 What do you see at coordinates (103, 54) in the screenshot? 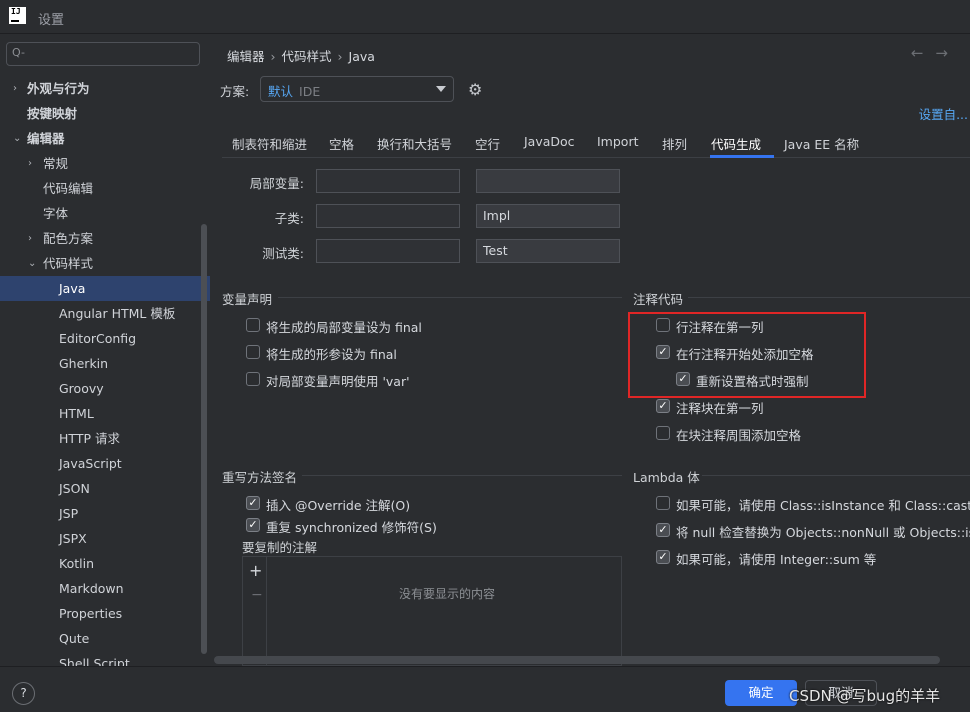
I see `settings-search-input: Q-` at bounding box center [103, 54].